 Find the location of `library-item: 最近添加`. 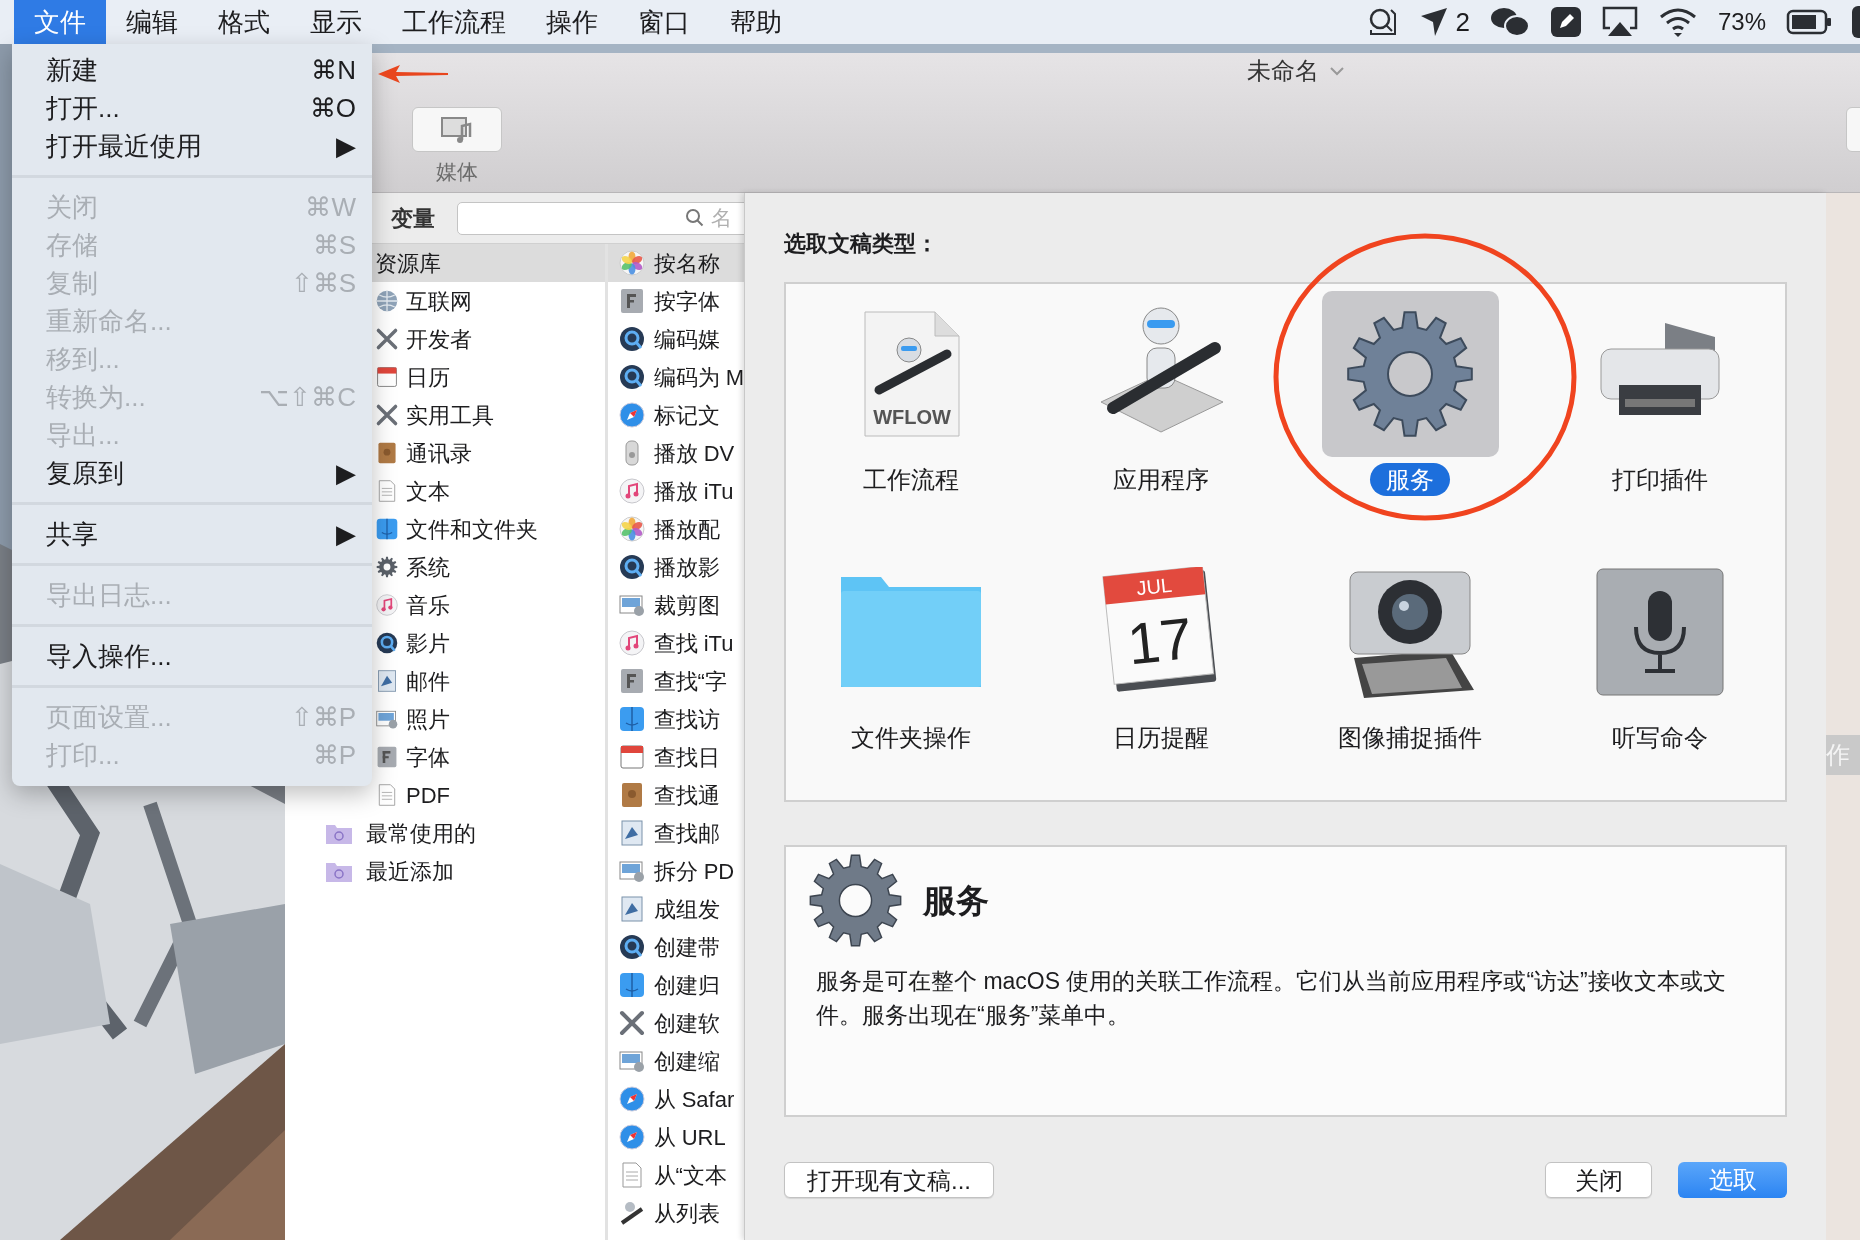

library-item: 最近添加 is located at coordinates (445, 871).